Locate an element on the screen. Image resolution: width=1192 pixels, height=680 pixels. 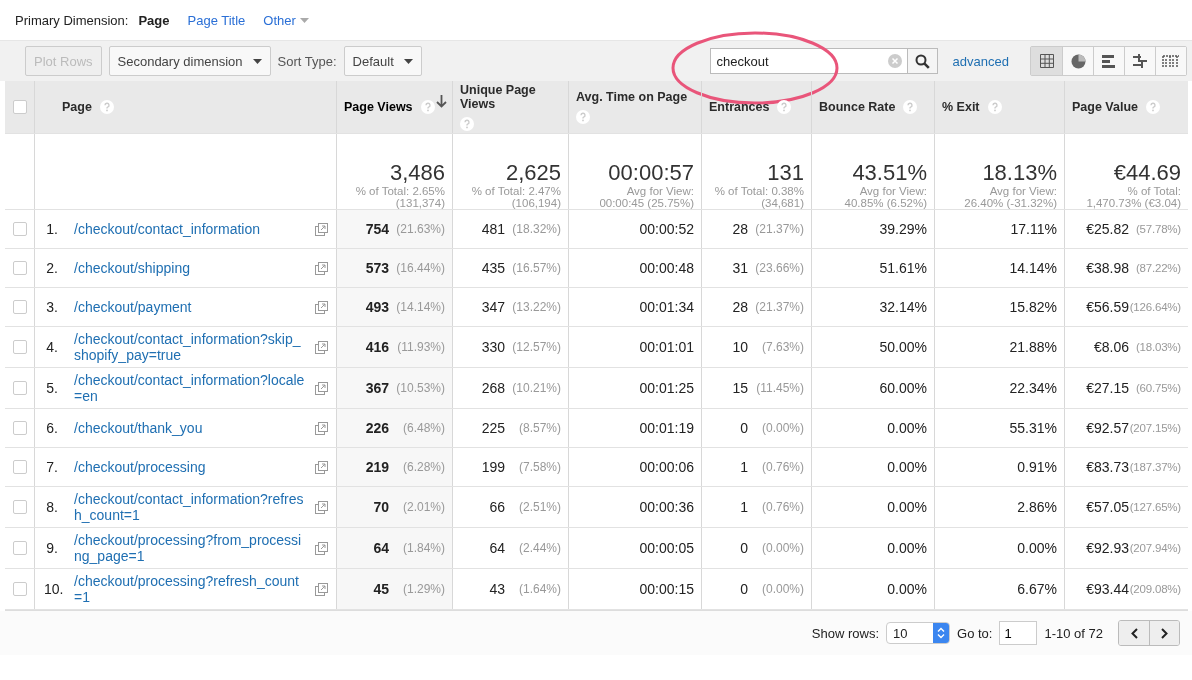
table-cell: 14.14% is located at coordinates (1033, 268).